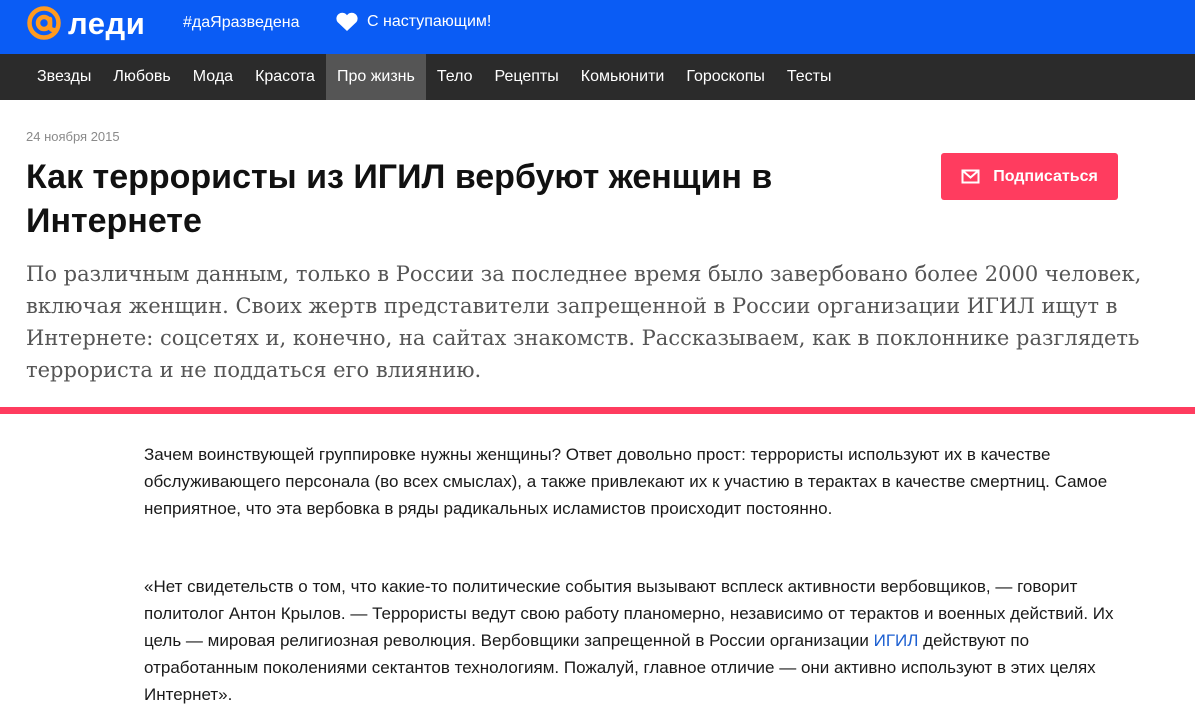 The width and height of the screenshot is (1195, 714). What do you see at coordinates (141, 77) in the screenshot?
I see `nav-item-love: Любовь` at bounding box center [141, 77].